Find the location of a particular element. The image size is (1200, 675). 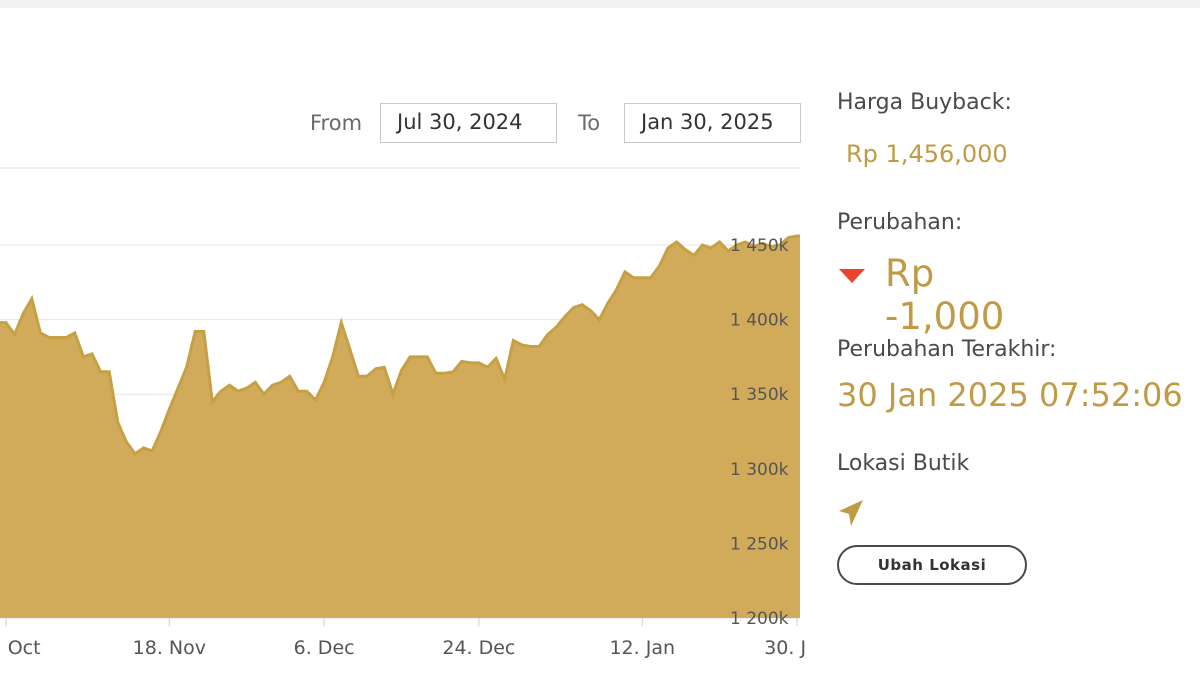

x-tick-label: 30. Jan is located at coordinates (784, 648).